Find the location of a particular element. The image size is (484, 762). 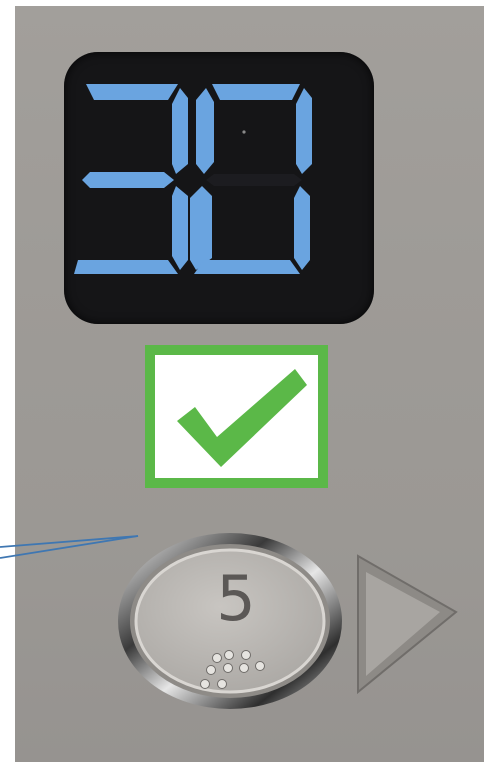

triangle-right-icon is located at coordinates (407, 624).